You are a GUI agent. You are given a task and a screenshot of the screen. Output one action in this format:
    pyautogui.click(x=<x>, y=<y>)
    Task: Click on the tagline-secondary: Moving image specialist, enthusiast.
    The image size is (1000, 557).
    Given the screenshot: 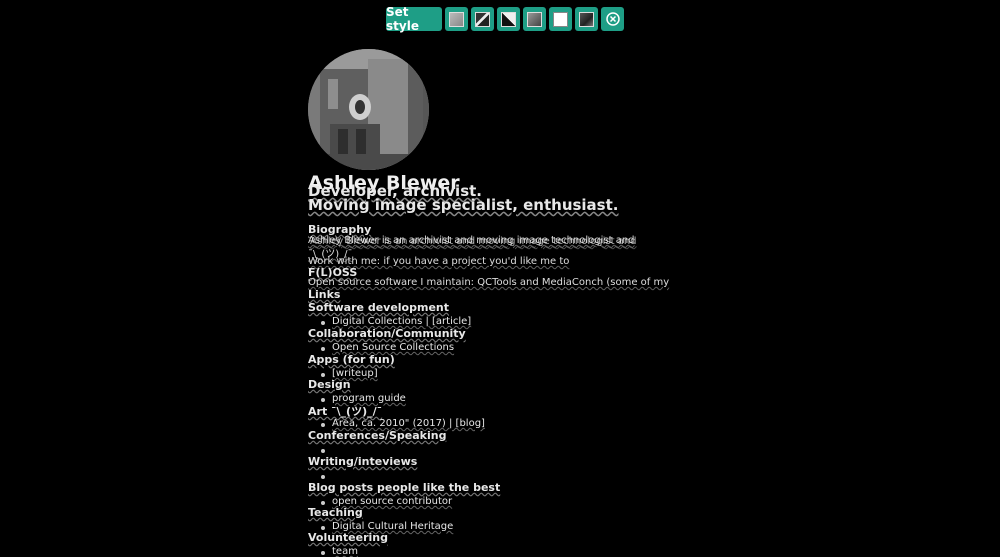 What is the action you would take?
    pyautogui.click(x=463, y=205)
    